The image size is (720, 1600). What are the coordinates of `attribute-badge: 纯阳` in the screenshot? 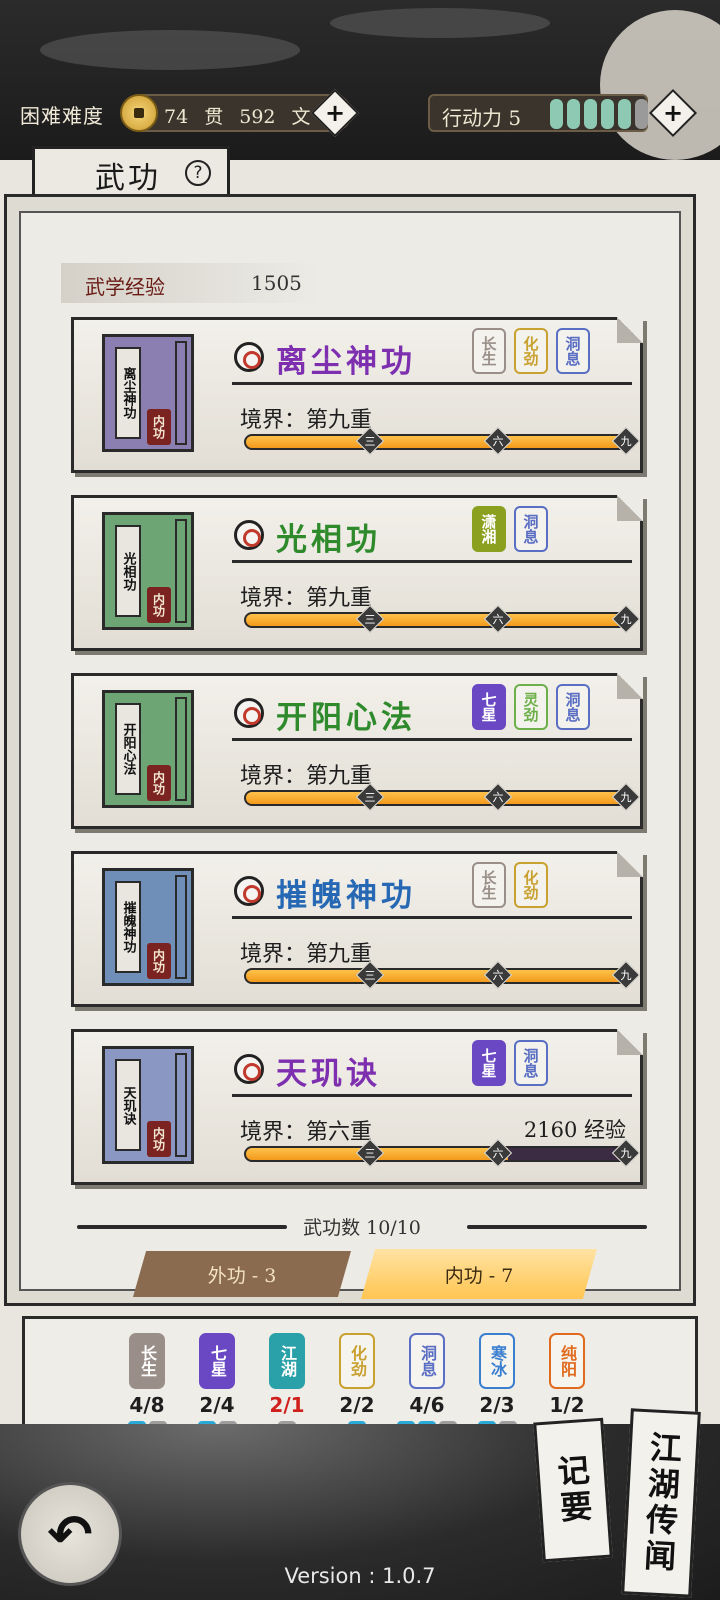 It's located at (567, 1361).